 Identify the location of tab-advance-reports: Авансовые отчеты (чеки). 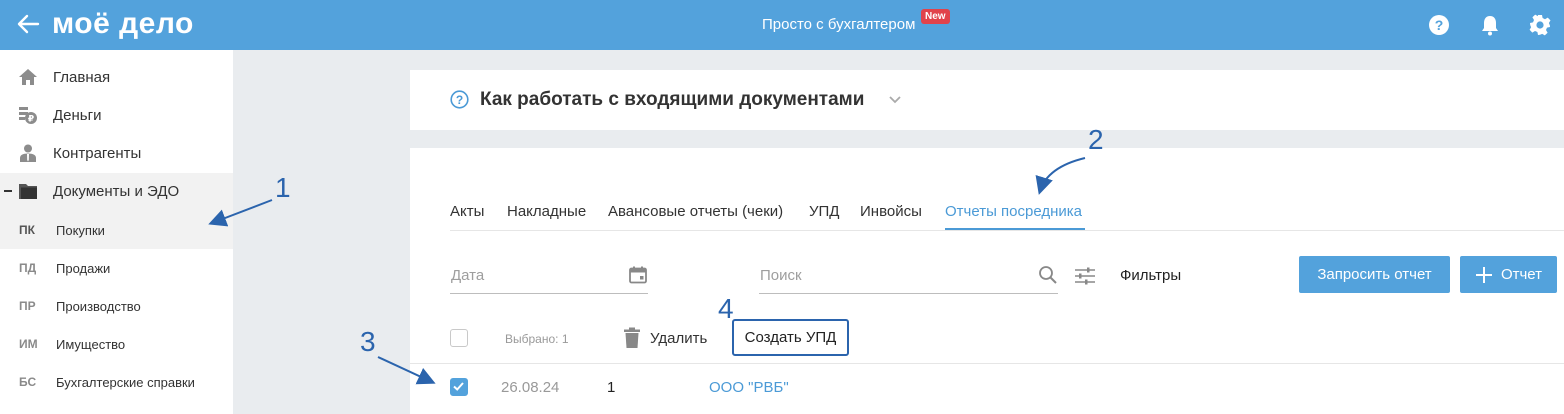
(695, 211).